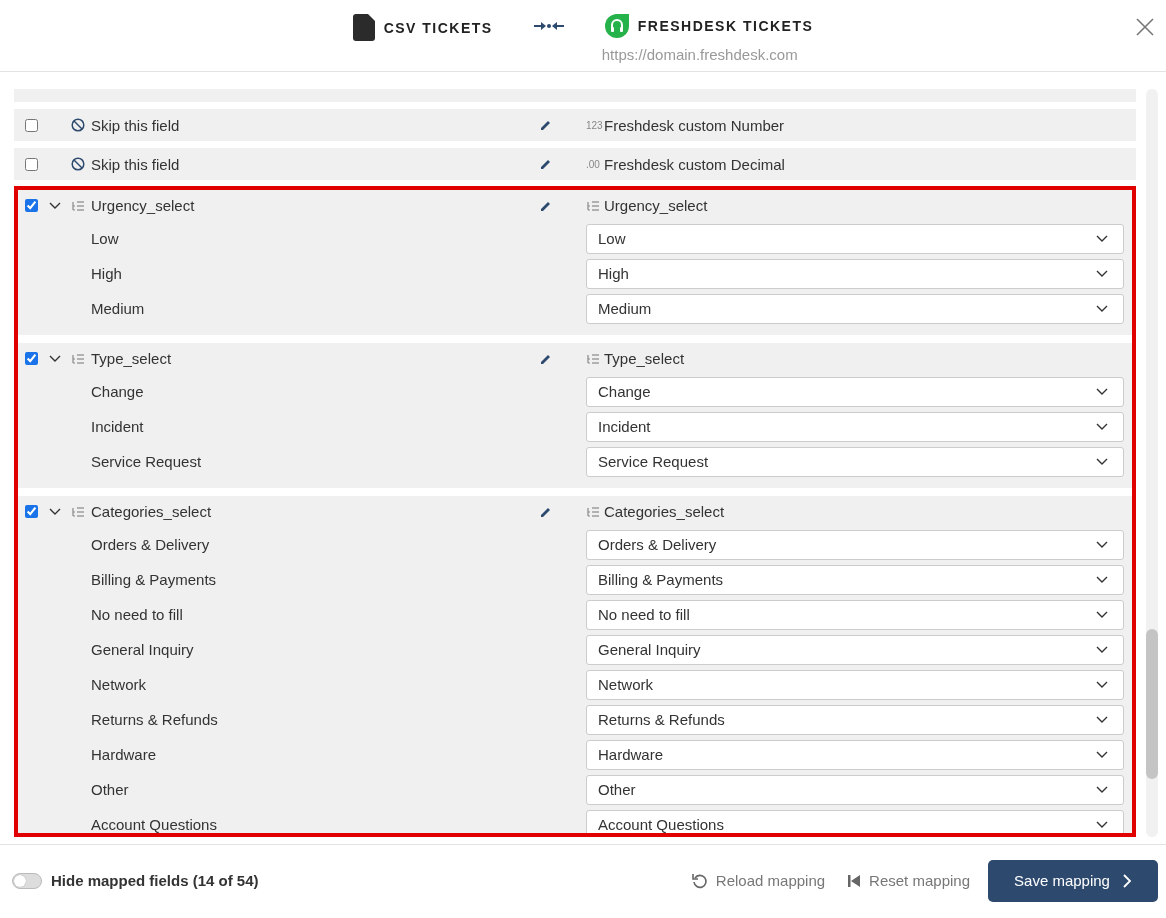 This screenshot has height=918, width=1166. I want to click on option-label: Billing & Payments, so click(154, 579).